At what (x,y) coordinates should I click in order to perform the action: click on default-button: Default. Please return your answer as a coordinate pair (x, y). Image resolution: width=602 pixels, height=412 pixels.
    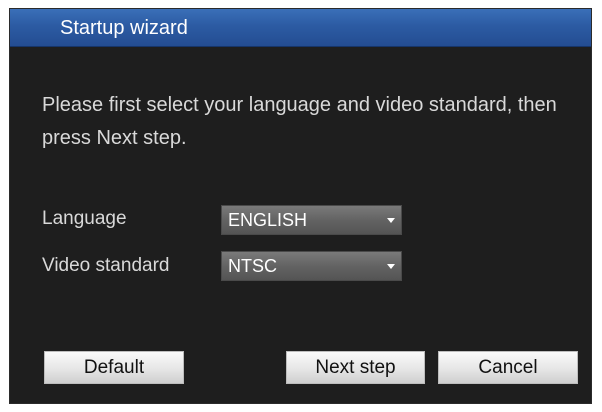
    Looking at the image, I should click on (114, 367).